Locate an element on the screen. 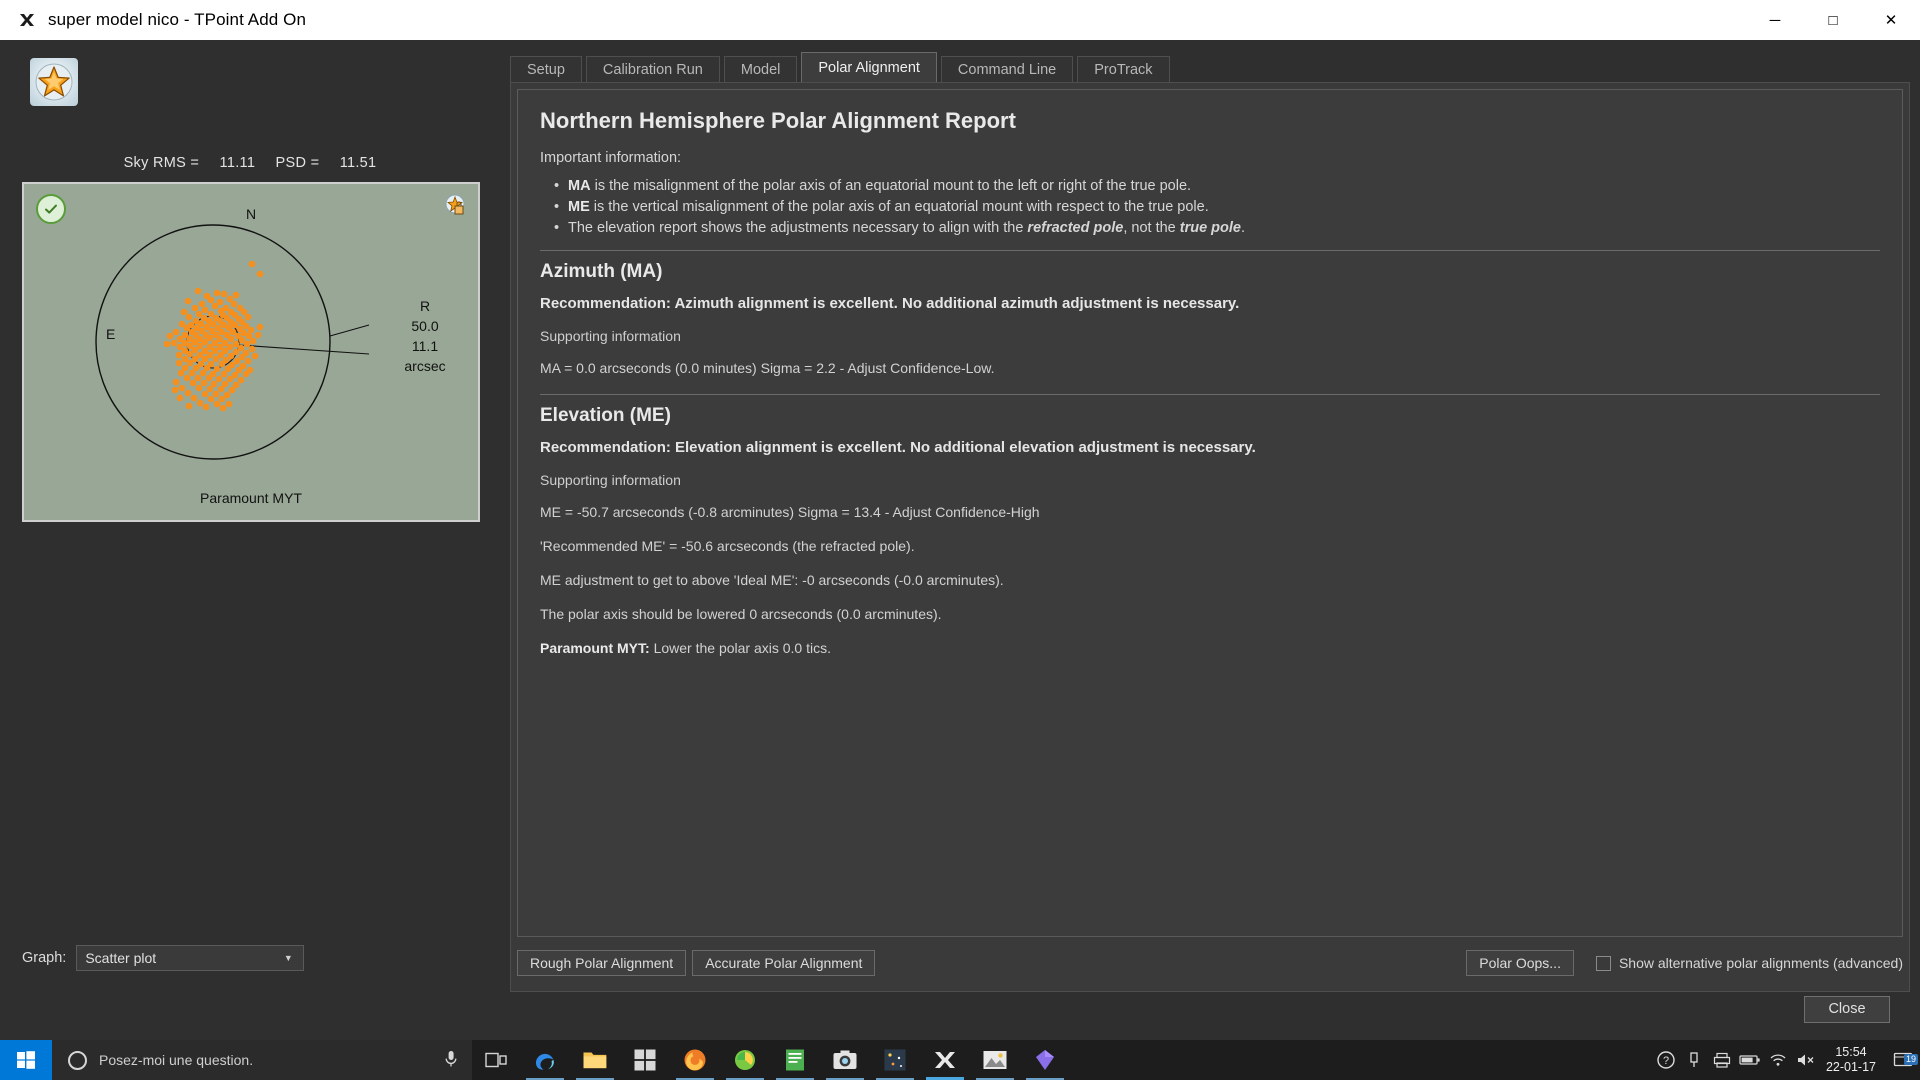  close-window-button: ✕ is located at coordinates (1891, 20).